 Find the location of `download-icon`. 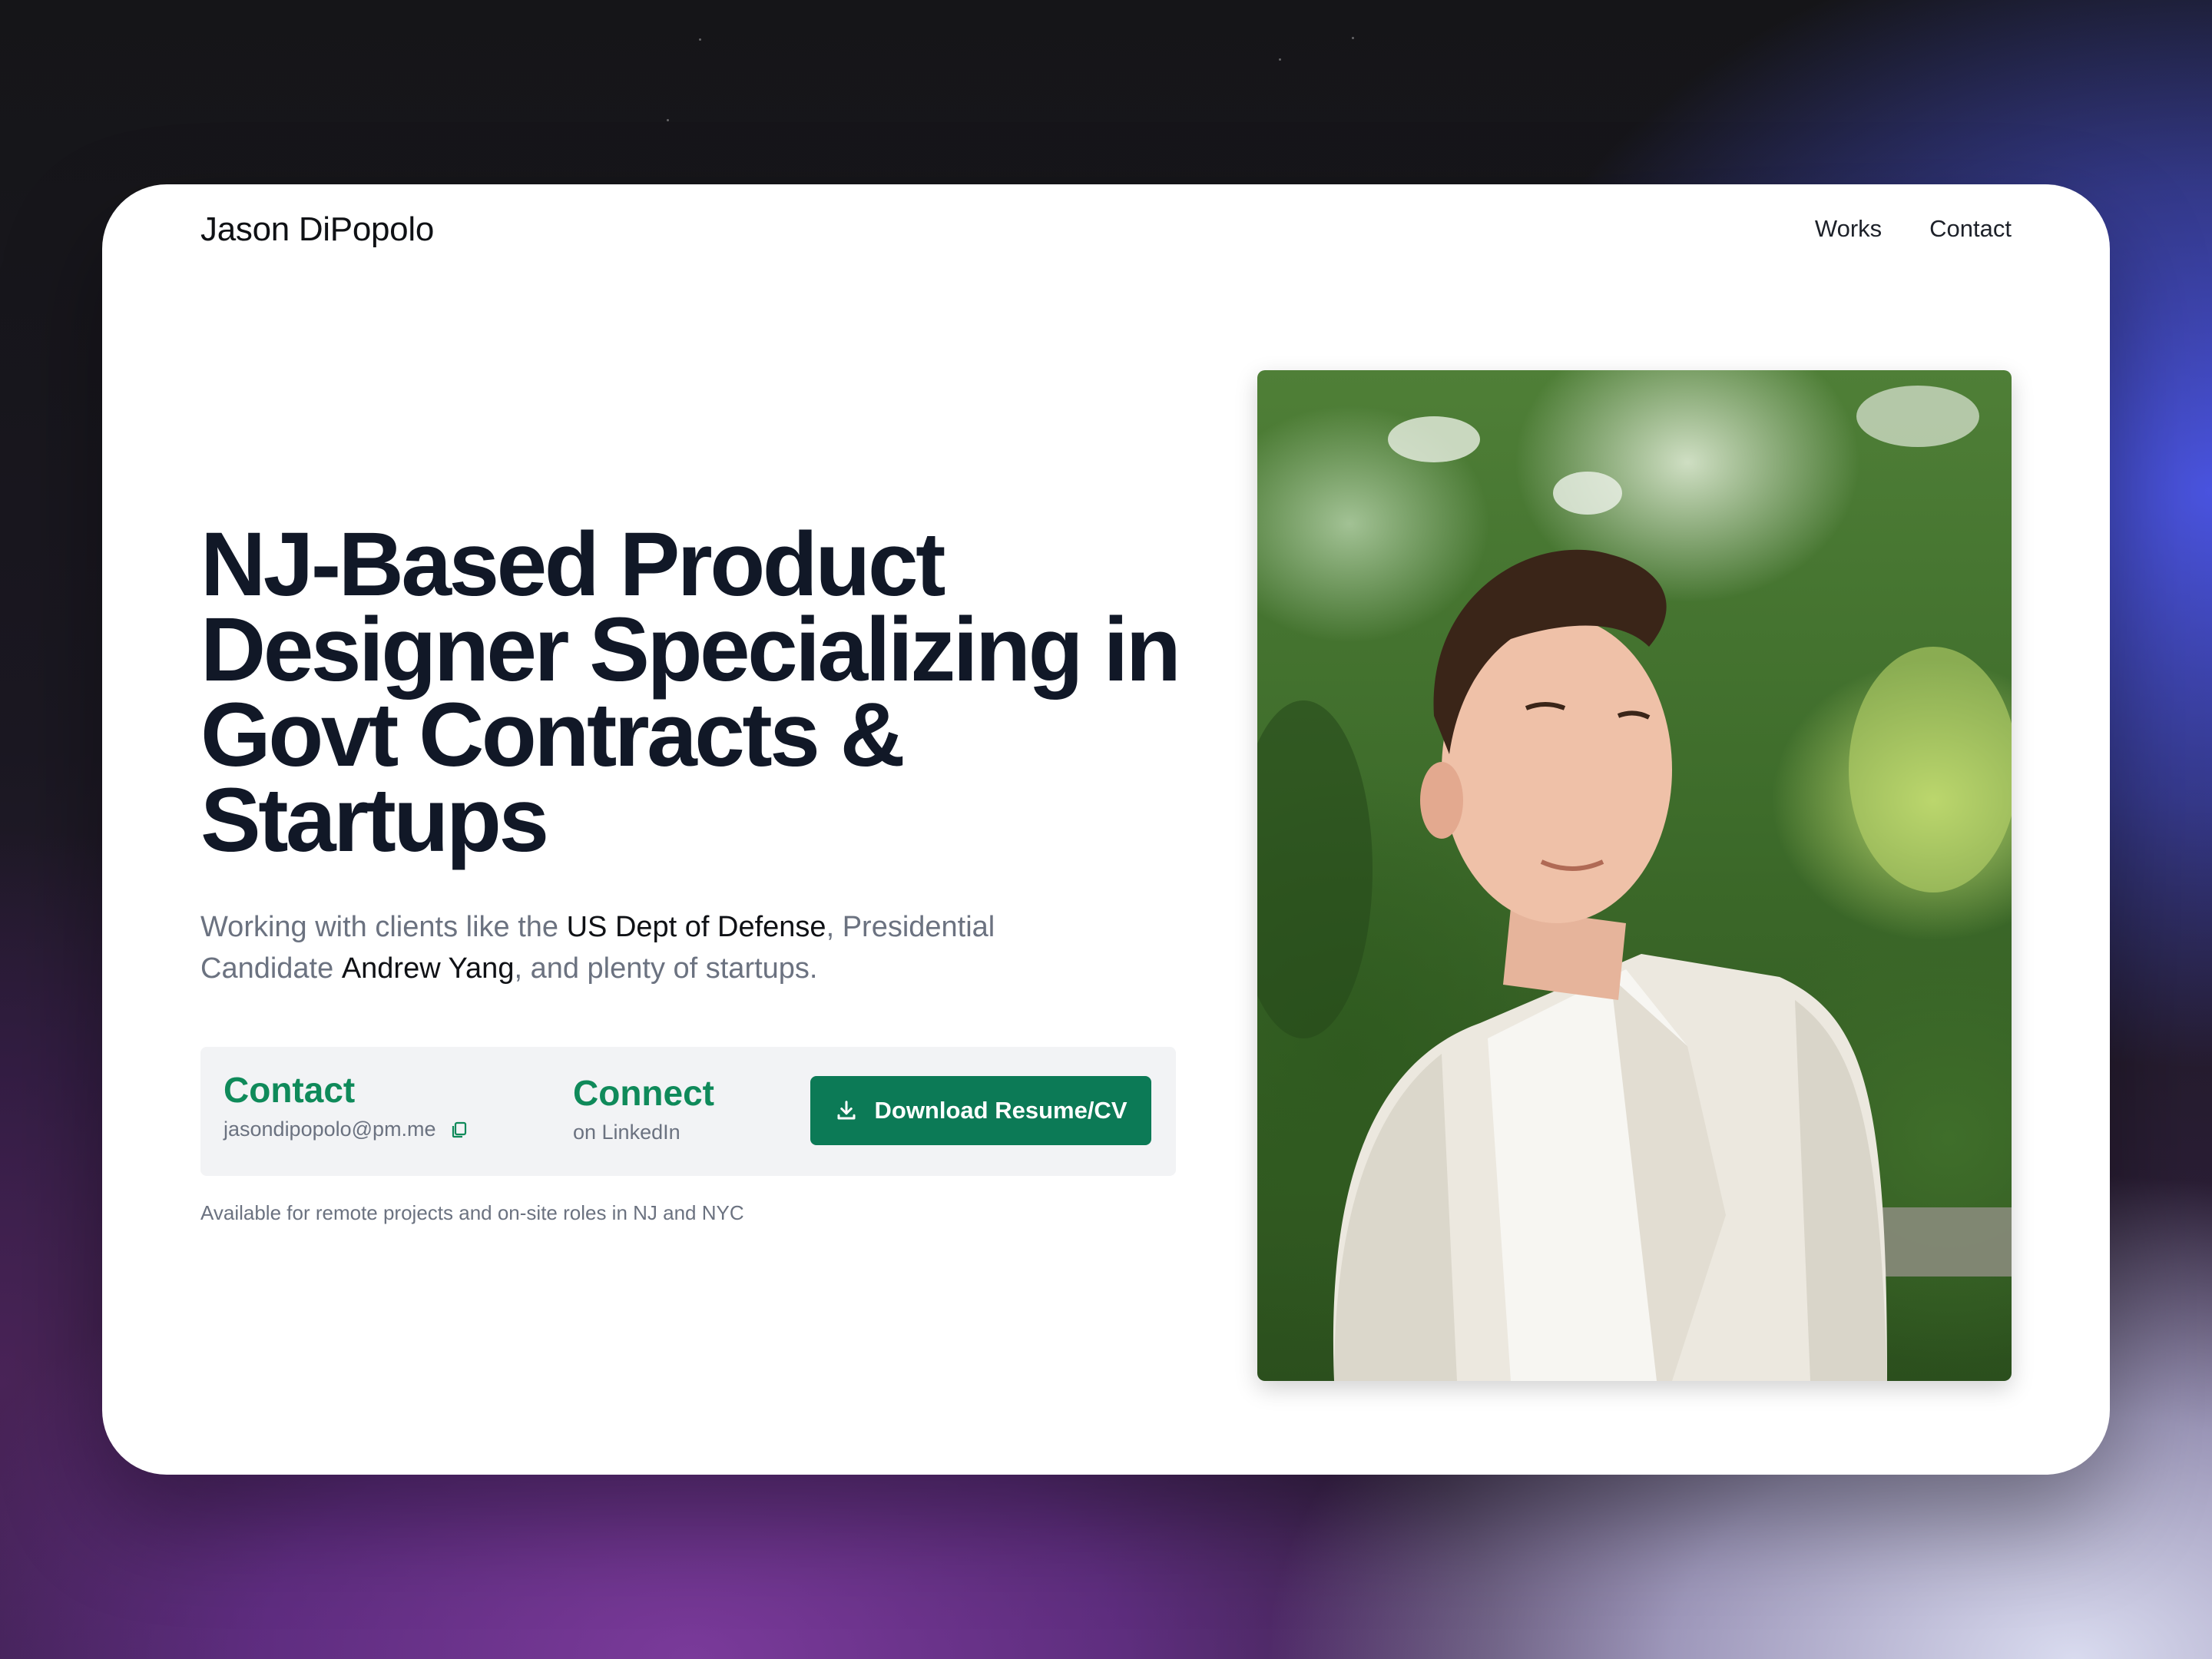

download-icon is located at coordinates (846, 1110).